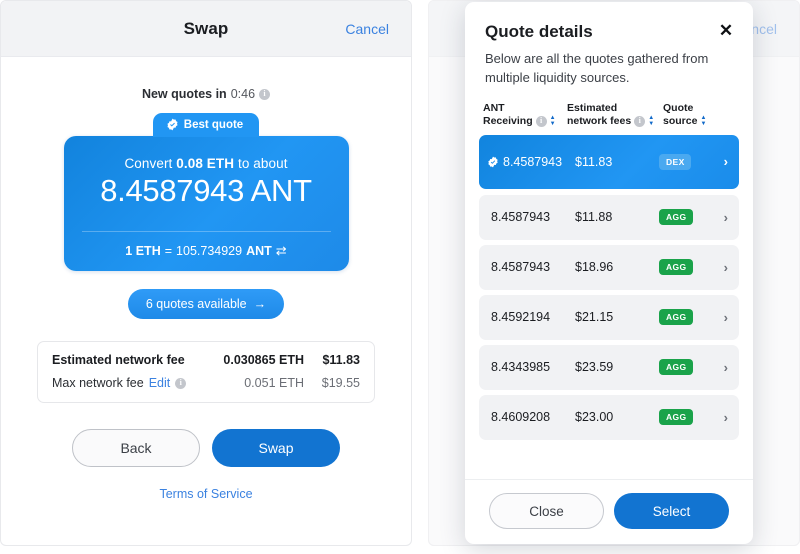 Image resolution: width=800 pixels, height=554 pixels. Describe the element at coordinates (260, 304) in the screenshot. I see `arrow-right-icon: →` at that location.